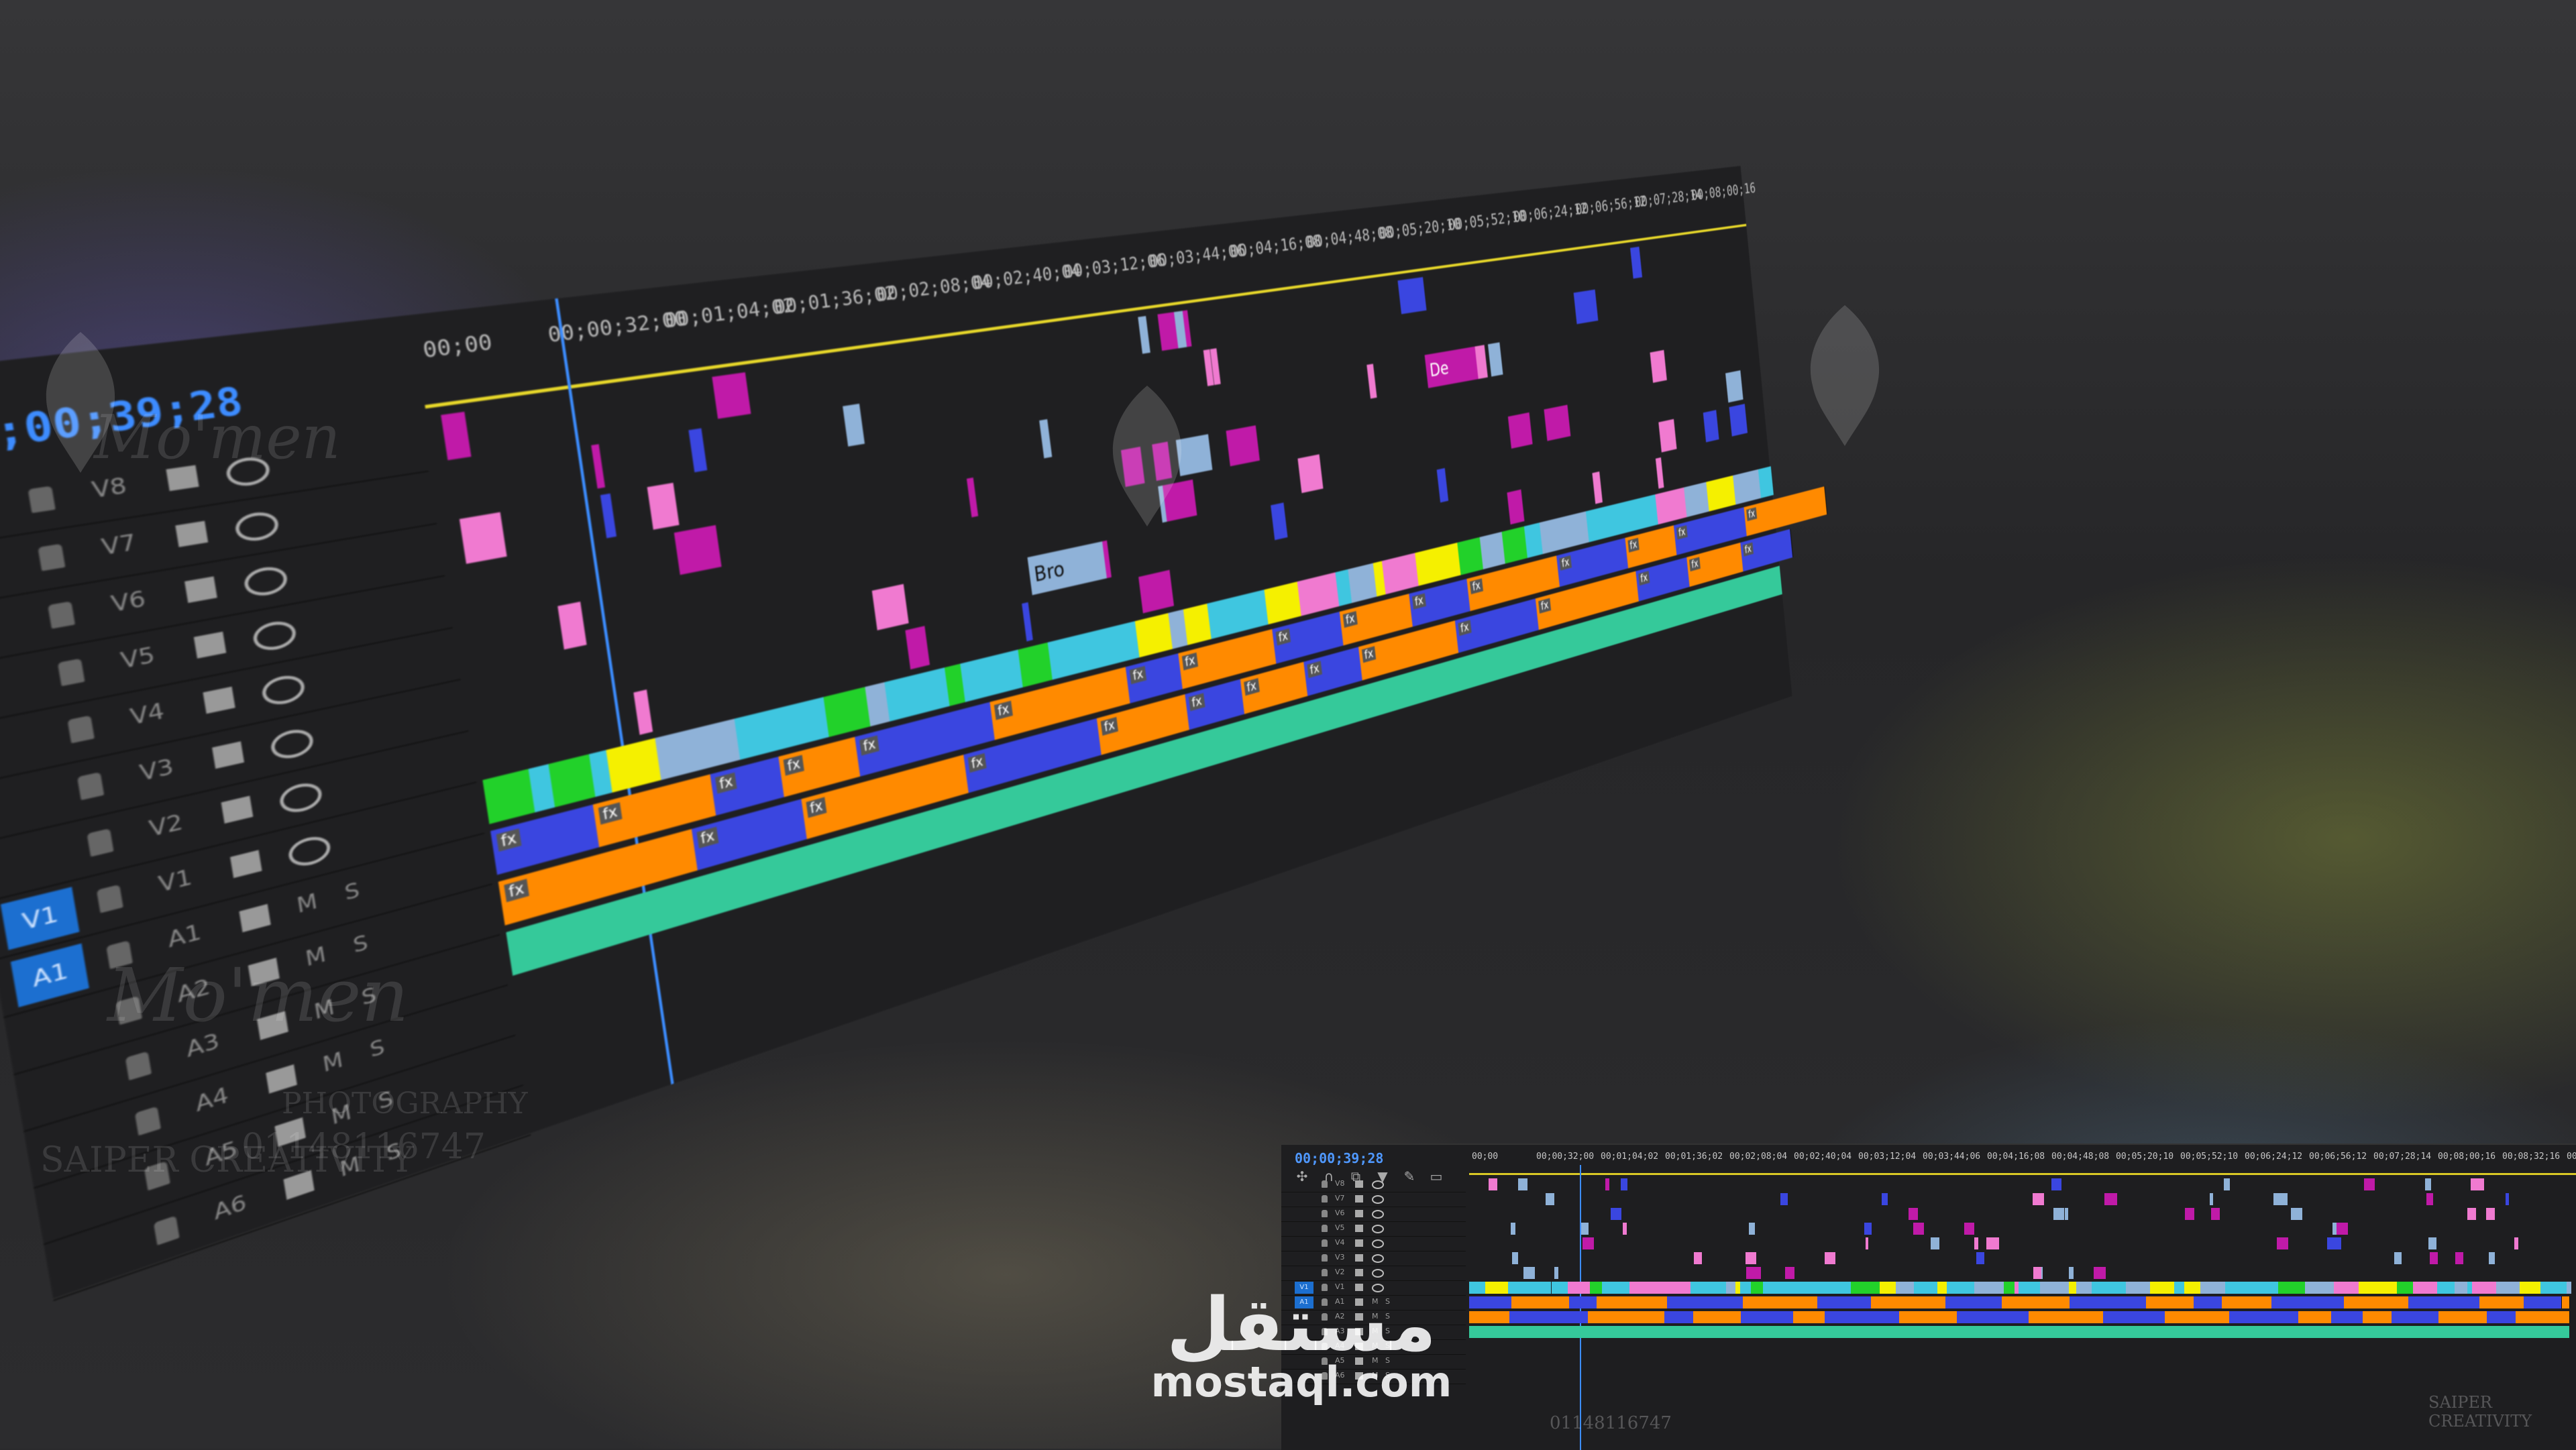 The image size is (2576, 1450). What do you see at coordinates (1067, 568) in the screenshot?
I see `video-clip-bro: Bro` at bounding box center [1067, 568].